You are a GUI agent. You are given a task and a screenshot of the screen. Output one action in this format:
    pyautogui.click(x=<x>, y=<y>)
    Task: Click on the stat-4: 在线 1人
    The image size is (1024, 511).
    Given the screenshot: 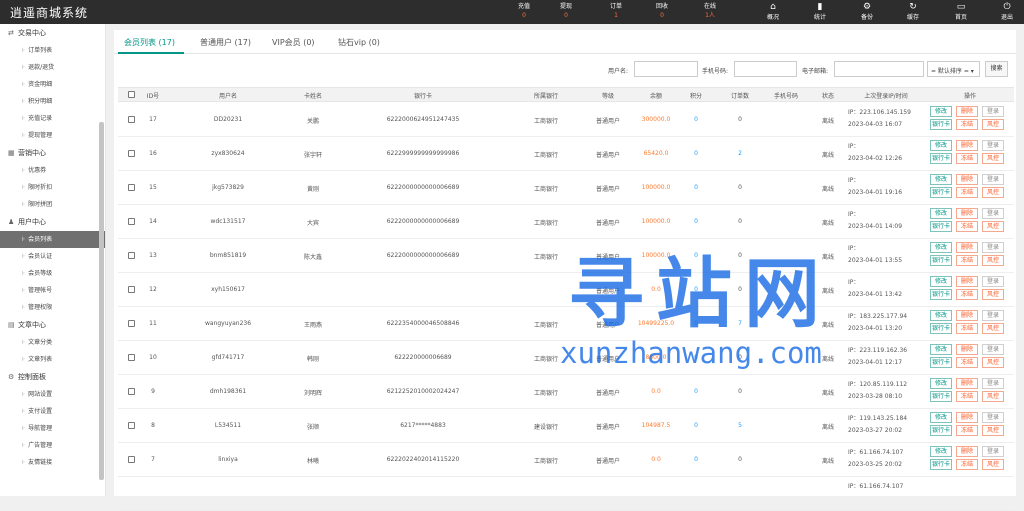 What is the action you would take?
    pyautogui.click(x=710, y=11)
    